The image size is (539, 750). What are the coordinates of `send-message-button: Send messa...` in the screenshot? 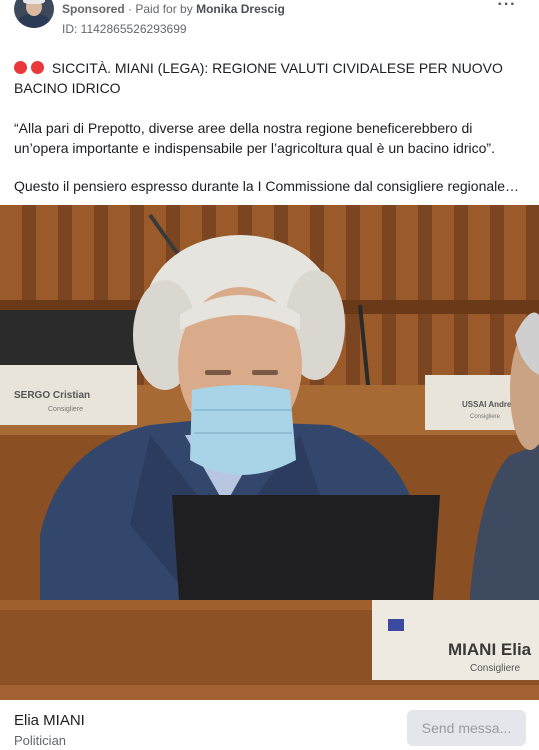 It's located at (466, 728).